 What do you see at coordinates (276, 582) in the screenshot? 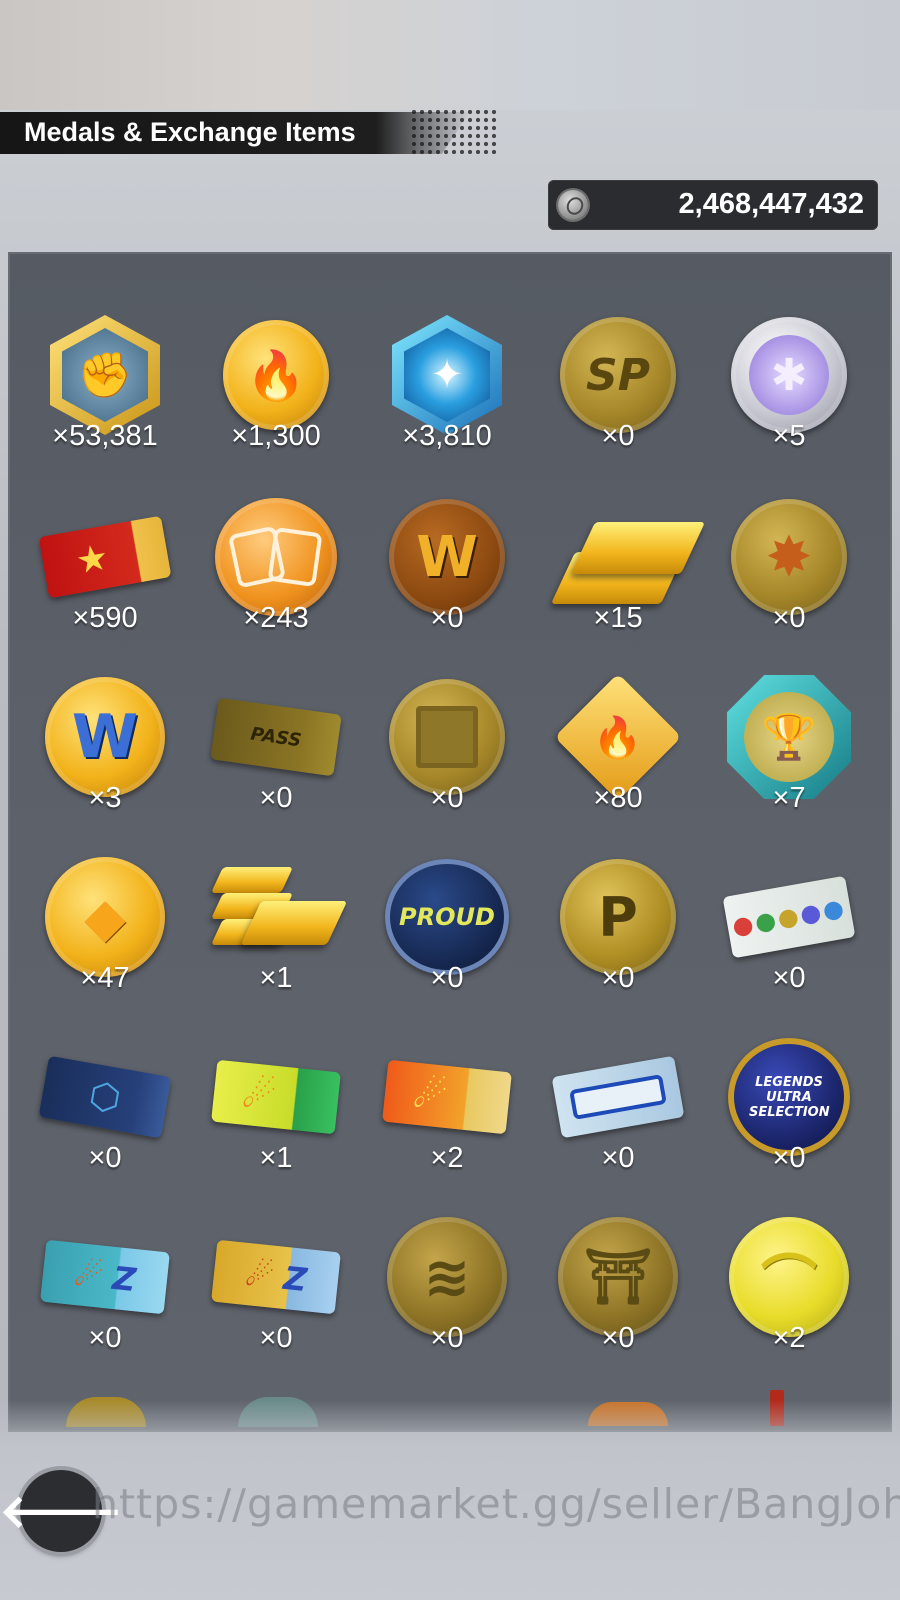
I see `item-card-coin: ×243` at bounding box center [276, 582].